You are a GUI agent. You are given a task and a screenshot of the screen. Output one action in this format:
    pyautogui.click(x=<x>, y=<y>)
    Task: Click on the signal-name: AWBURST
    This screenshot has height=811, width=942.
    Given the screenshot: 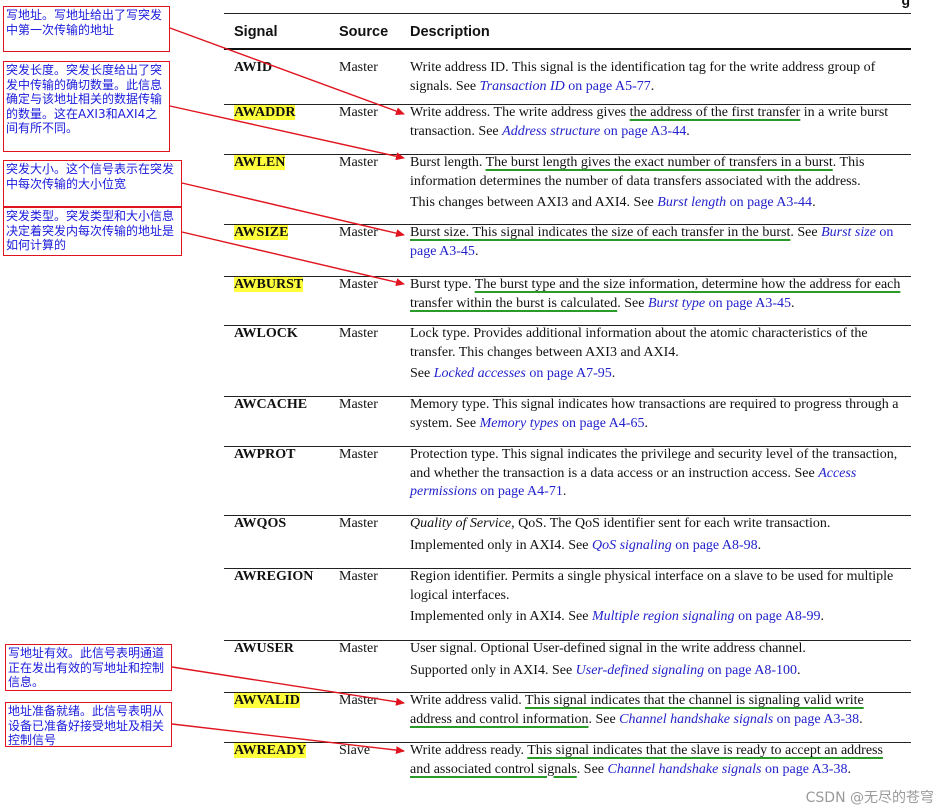 What is the action you would take?
    pyautogui.click(x=269, y=284)
    